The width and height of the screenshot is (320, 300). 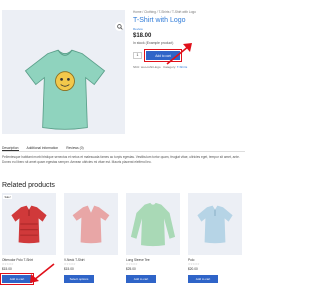 What do you see at coordinates (91, 260) in the screenshot?
I see `product-name: V-Neck T-Shirt` at bounding box center [91, 260].